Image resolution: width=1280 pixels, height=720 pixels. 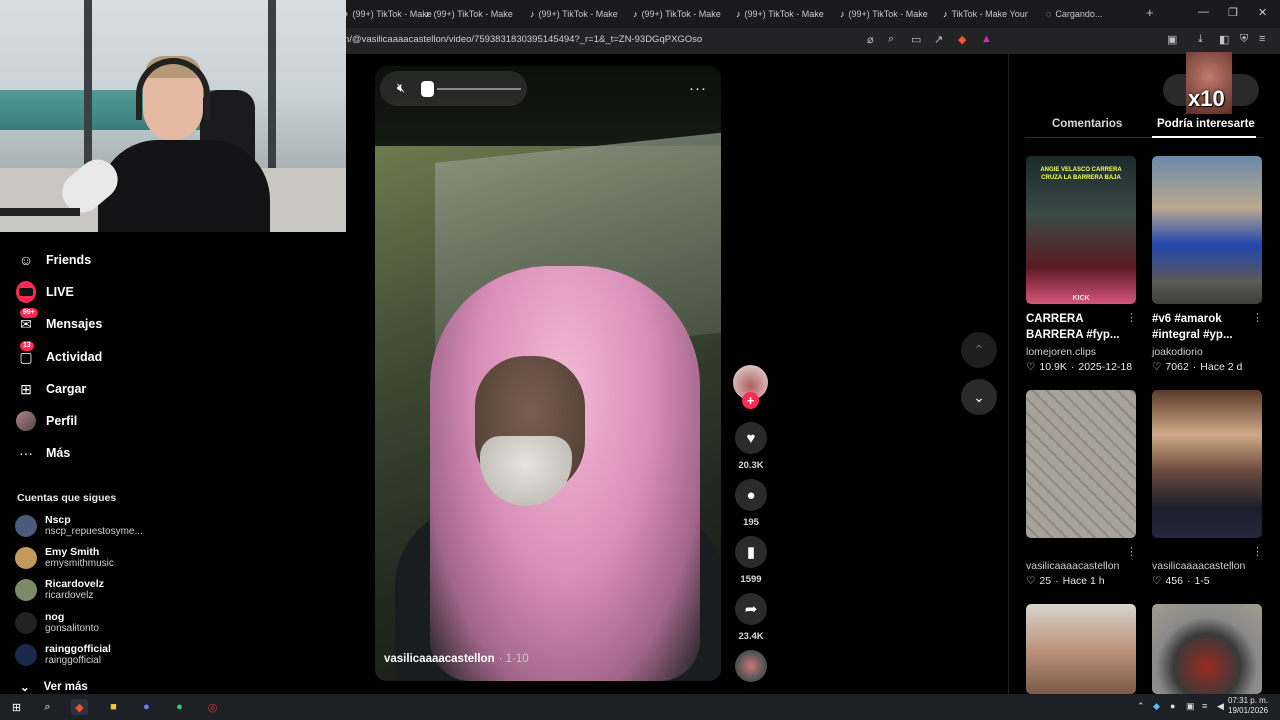 What do you see at coordinates (26, 292) in the screenshot?
I see `live-icon` at bounding box center [26, 292].